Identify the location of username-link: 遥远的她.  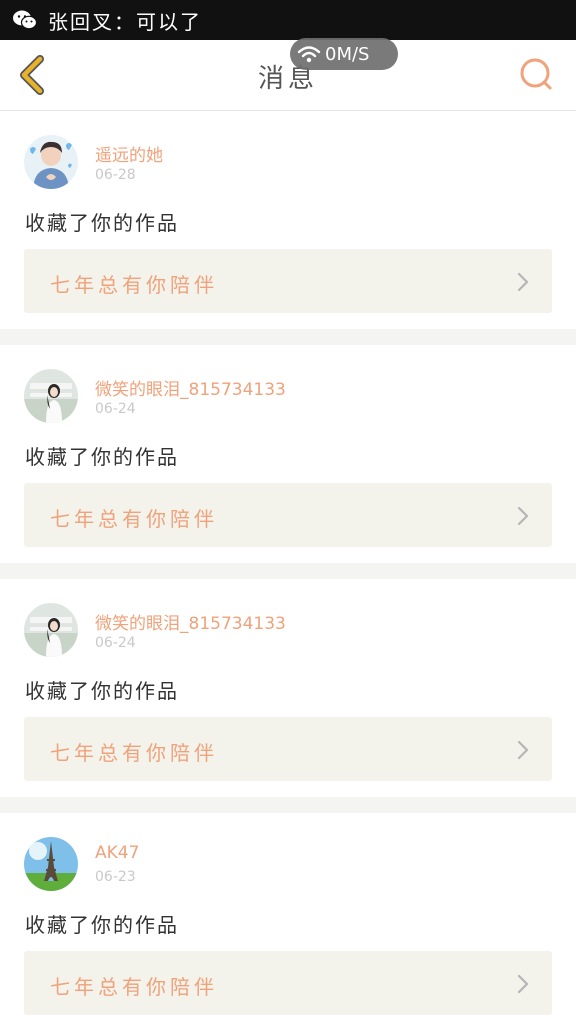
(129, 153).